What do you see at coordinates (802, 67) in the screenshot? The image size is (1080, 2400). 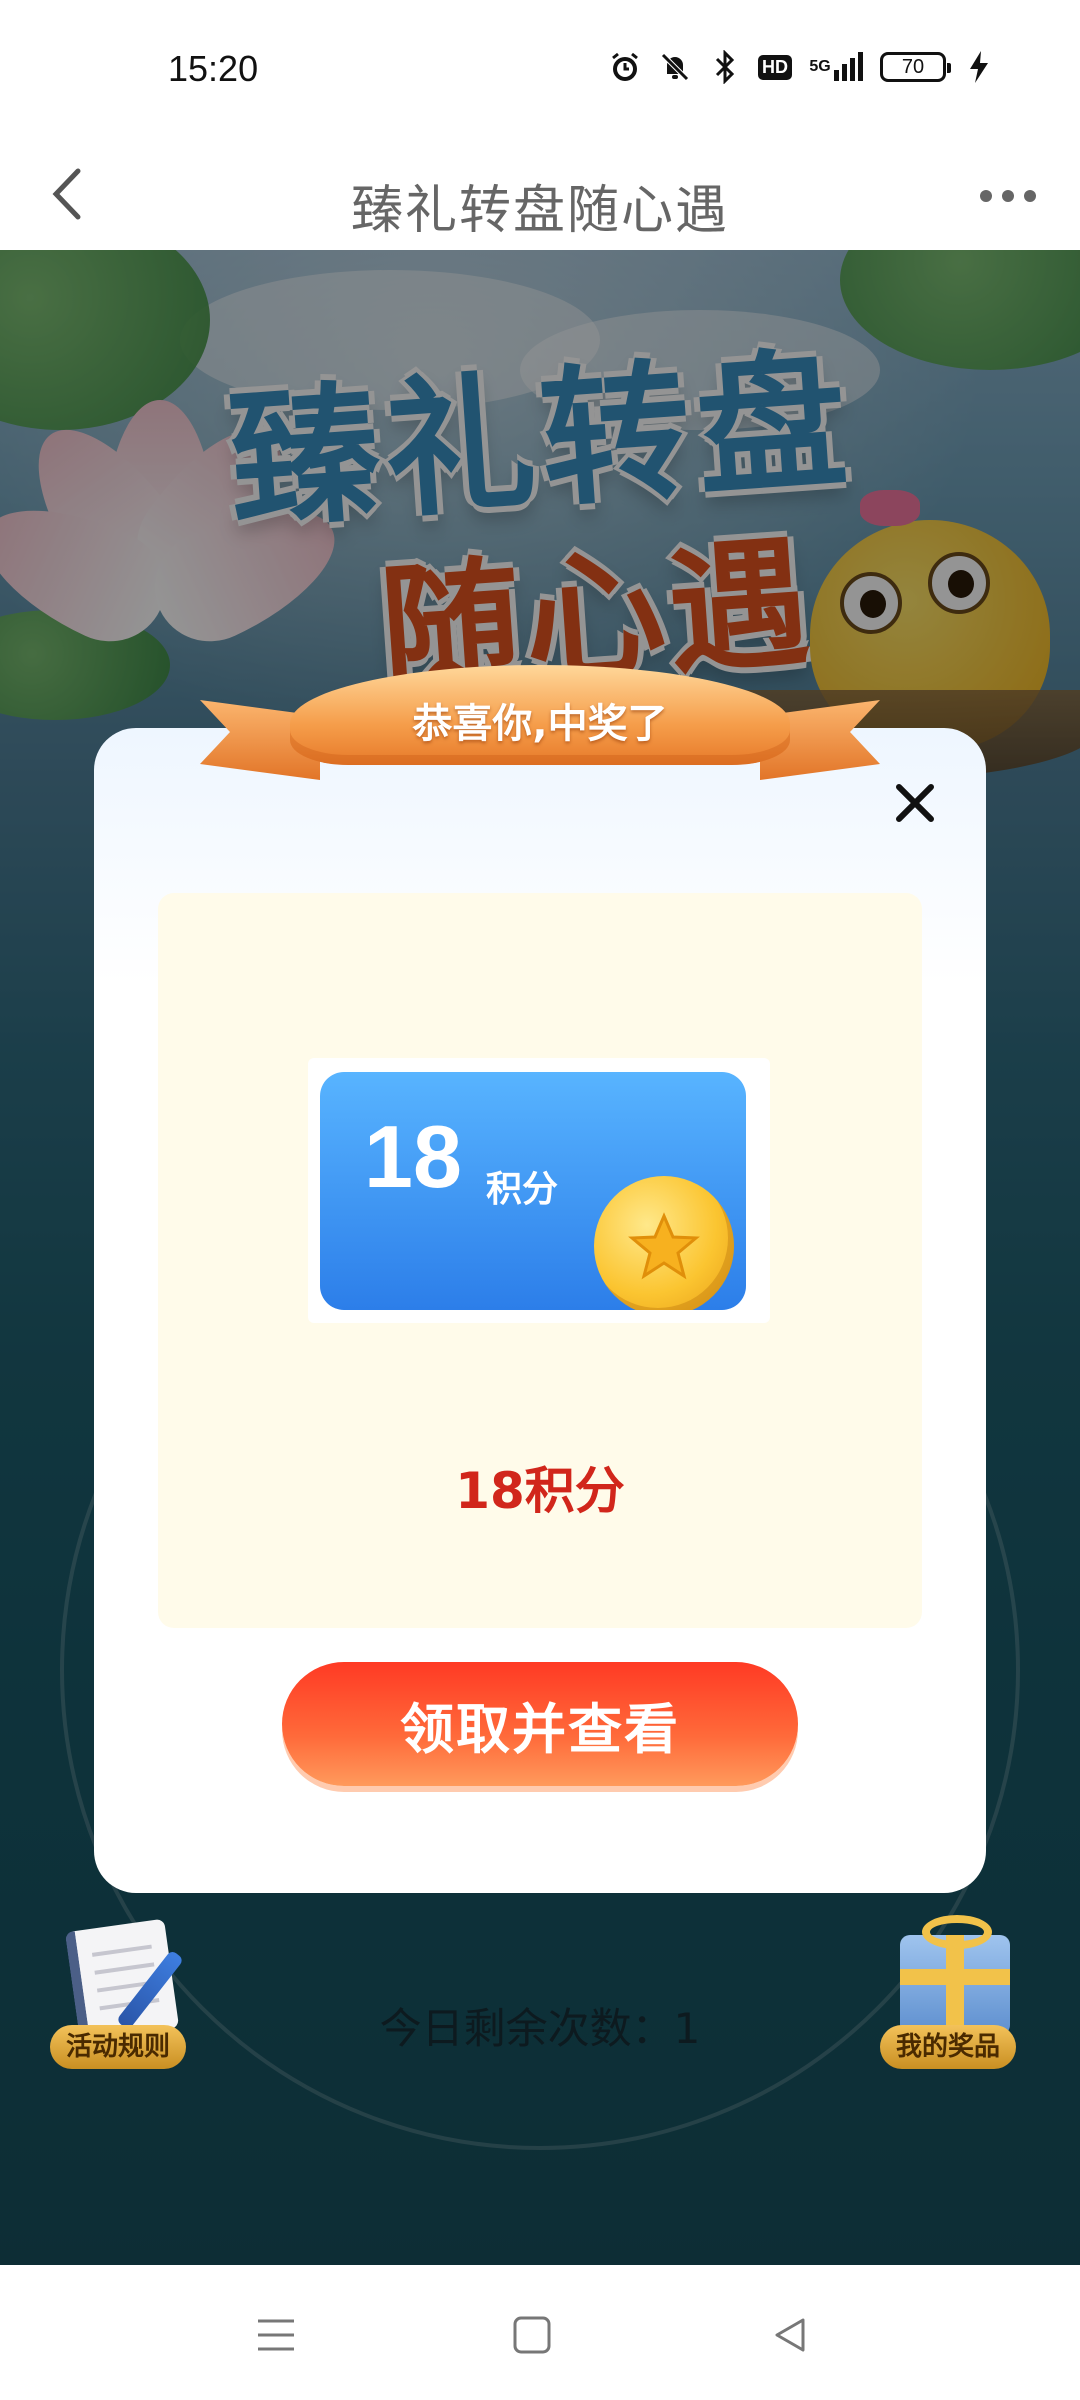 I see `status-icons: HD 5G 70` at bounding box center [802, 67].